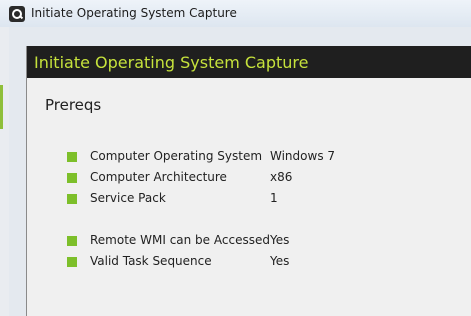  Describe the element at coordinates (249, 178) in the screenshot. I see `prereq-row-architecture: Computer Architecture x86` at that location.